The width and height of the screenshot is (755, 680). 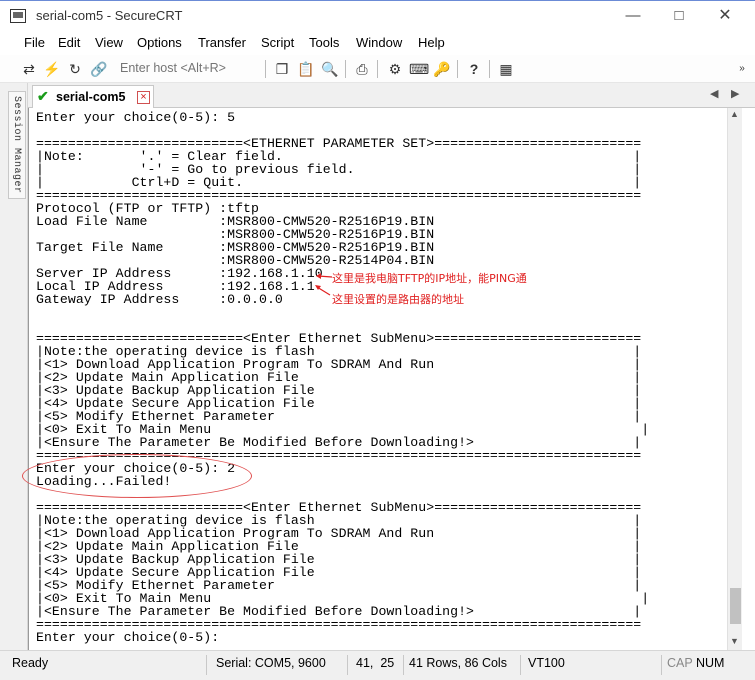 What do you see at coordinates (395, 69) in the screenshot?
I see `settings-icon: ⚙` at bounding box center [395, 69].